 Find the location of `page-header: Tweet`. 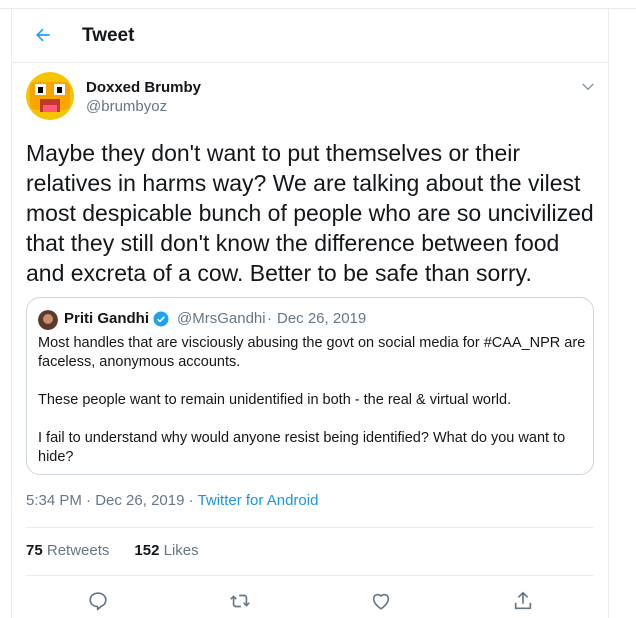

page-header: Tweet is located at coordinates (310, 36).